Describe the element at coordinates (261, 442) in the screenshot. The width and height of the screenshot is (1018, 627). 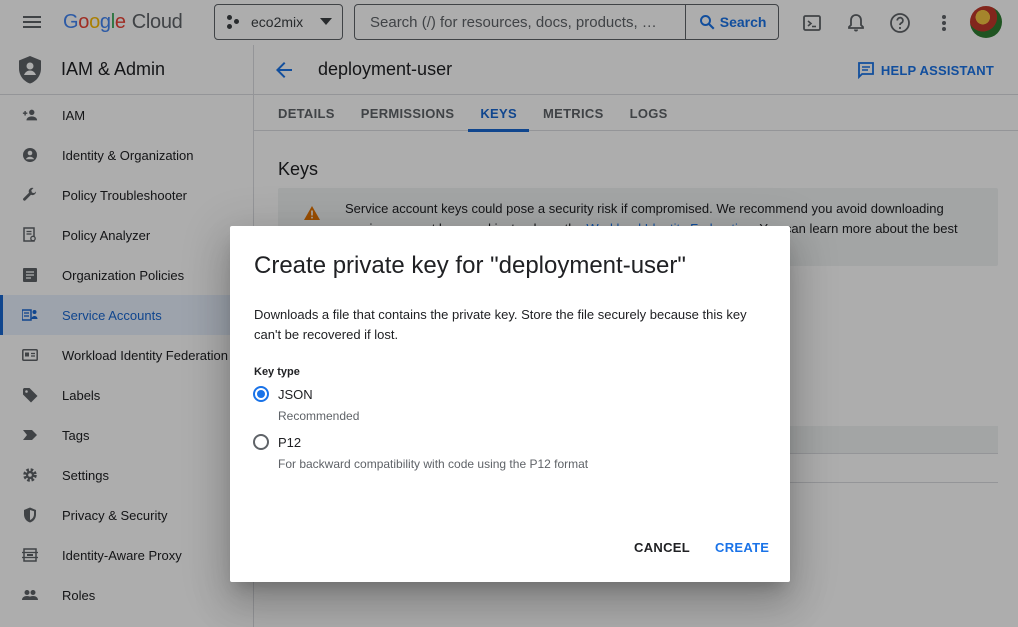
I see `p12-radio` at that location.